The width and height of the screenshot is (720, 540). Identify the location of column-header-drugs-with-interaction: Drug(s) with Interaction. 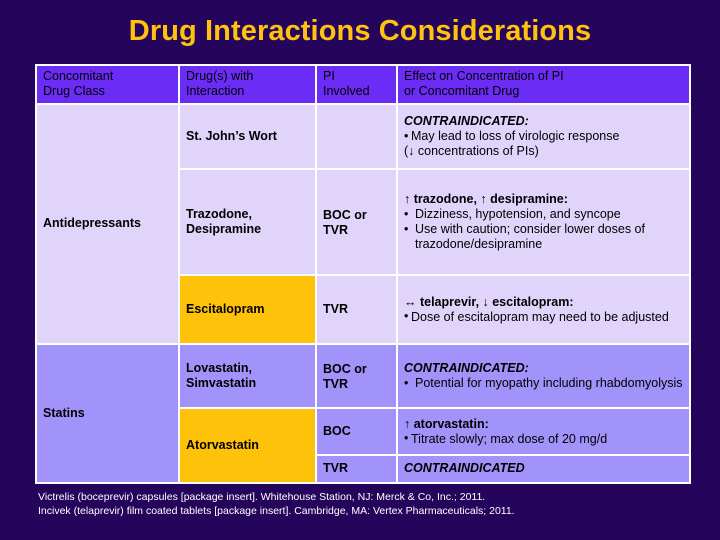
(247, 84).